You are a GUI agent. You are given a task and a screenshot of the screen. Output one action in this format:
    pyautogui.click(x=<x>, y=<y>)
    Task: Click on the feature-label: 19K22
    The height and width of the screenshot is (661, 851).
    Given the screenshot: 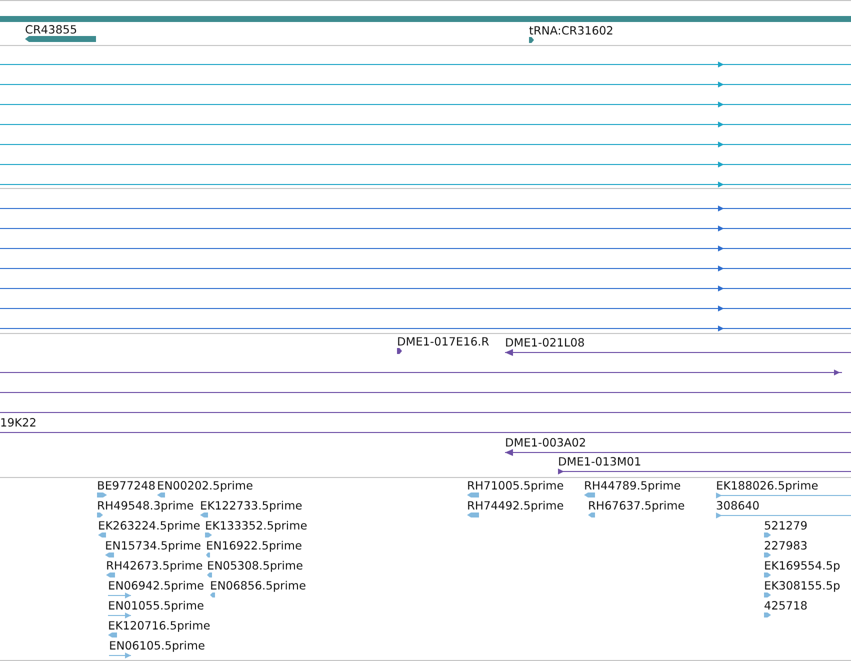 What is the action you would take?
    pyautogui.click(x=18, y=423)
    